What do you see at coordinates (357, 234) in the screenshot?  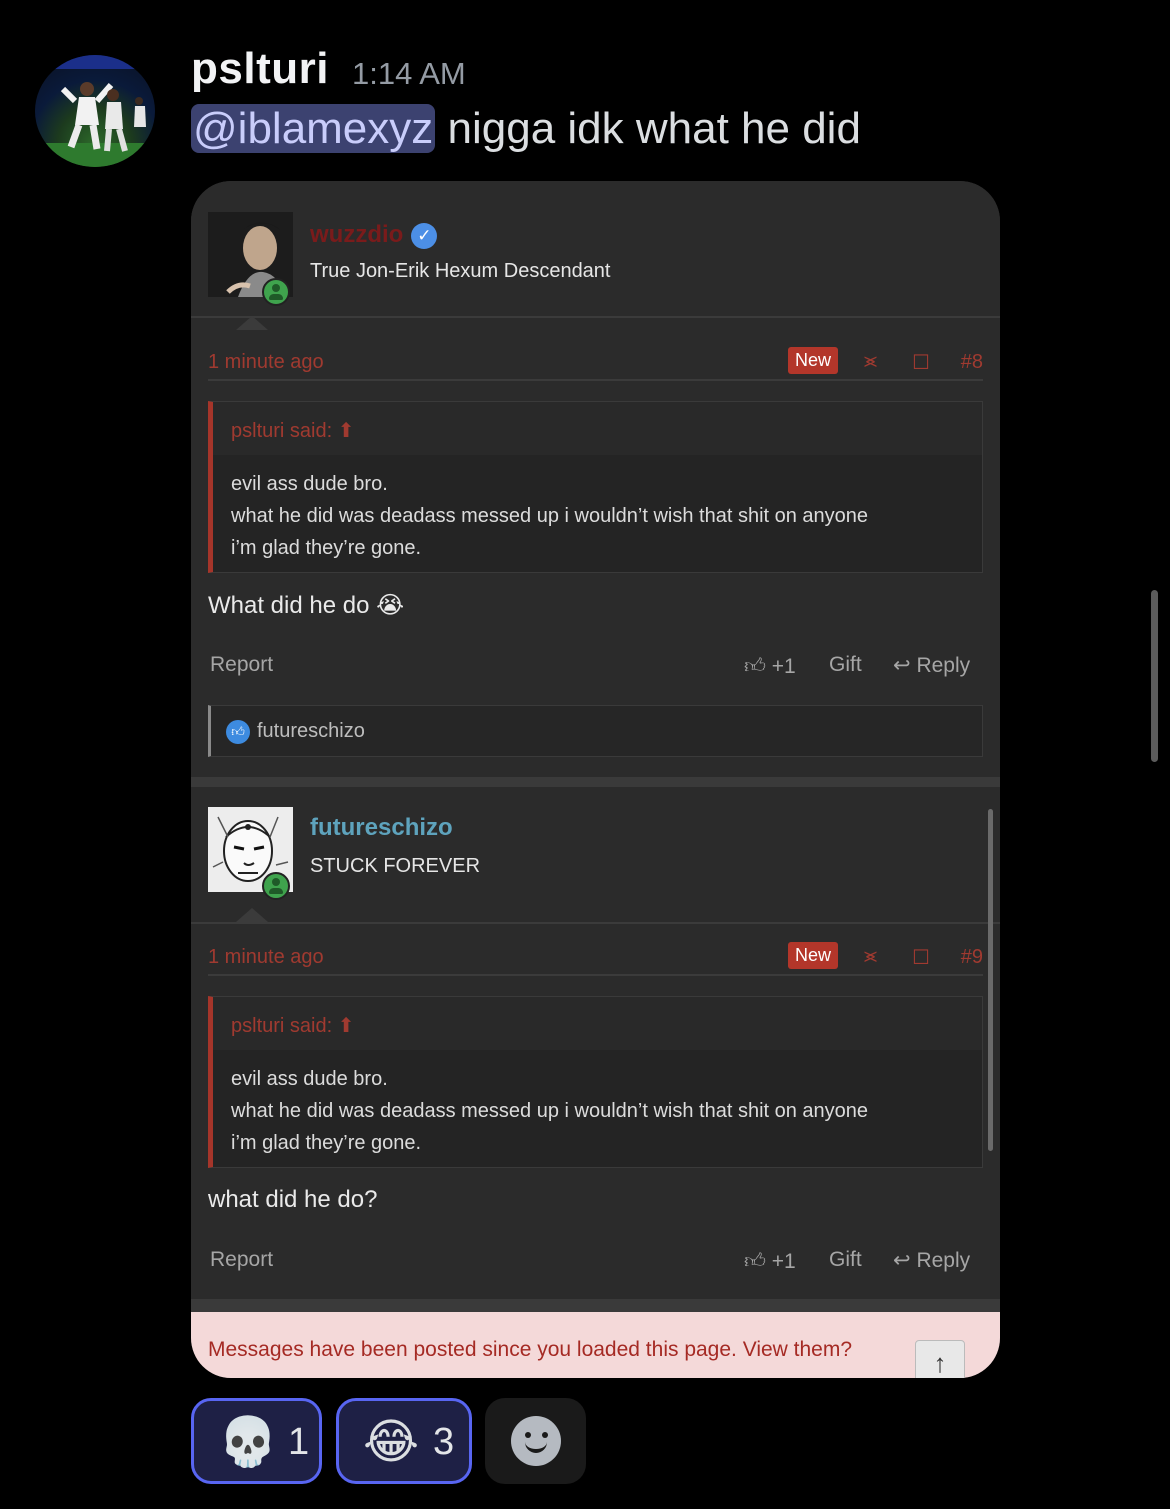 I see `poster-name-text: wuzzdio` at bounding box center [357, 234].